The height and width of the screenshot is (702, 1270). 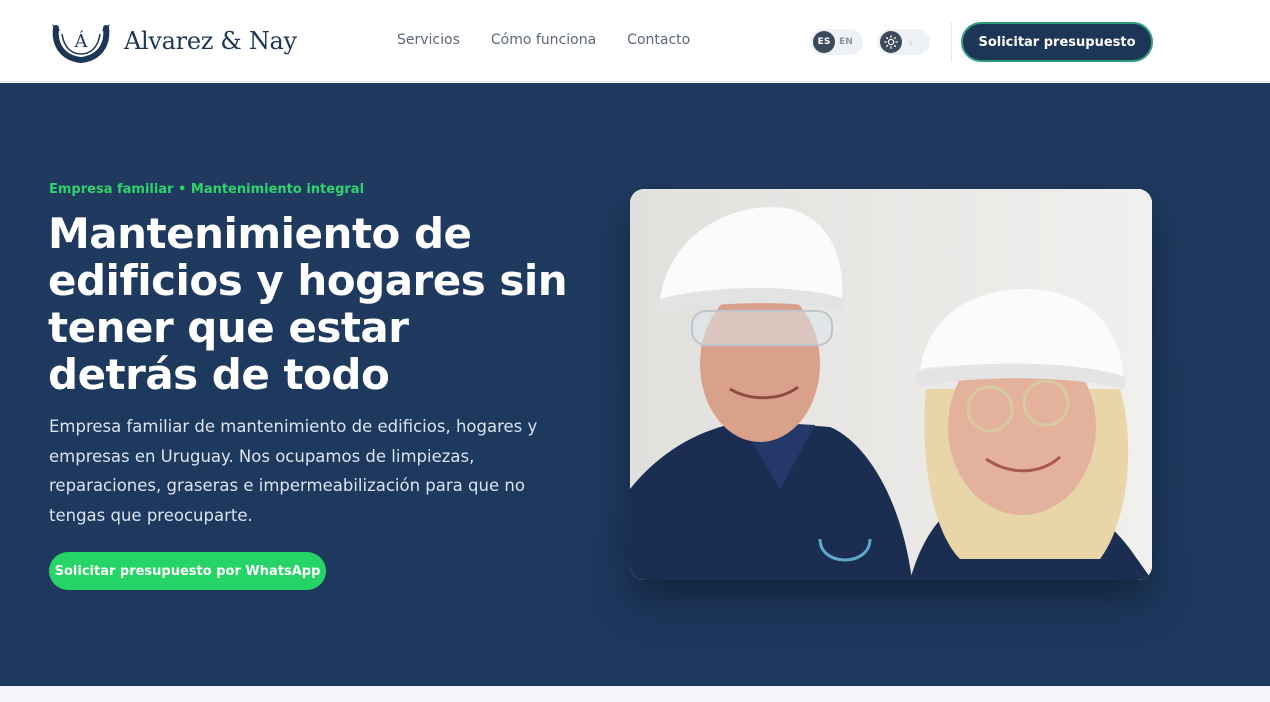 I want to click on theme-option-light, so click(x=891, y=42).